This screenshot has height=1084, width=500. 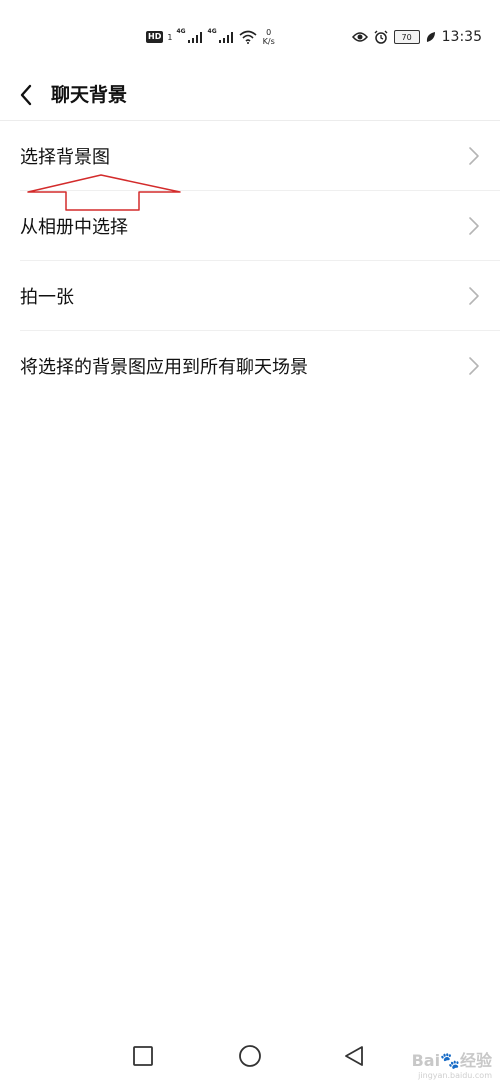 What do you see at coordinates (268, 41) in the screenshot?
I see `speed-unit: K/s` at bounding box center [268, 41].